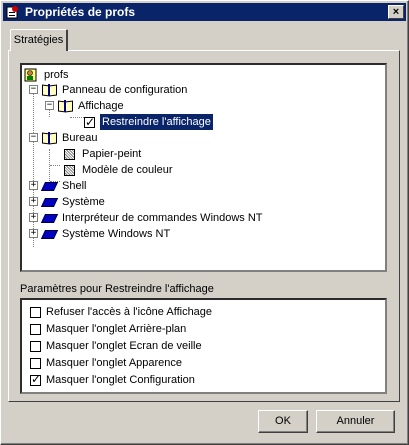 The height and width of the screenshot is (445, 409). I want to click on close-button: ×, so click(396, 12).